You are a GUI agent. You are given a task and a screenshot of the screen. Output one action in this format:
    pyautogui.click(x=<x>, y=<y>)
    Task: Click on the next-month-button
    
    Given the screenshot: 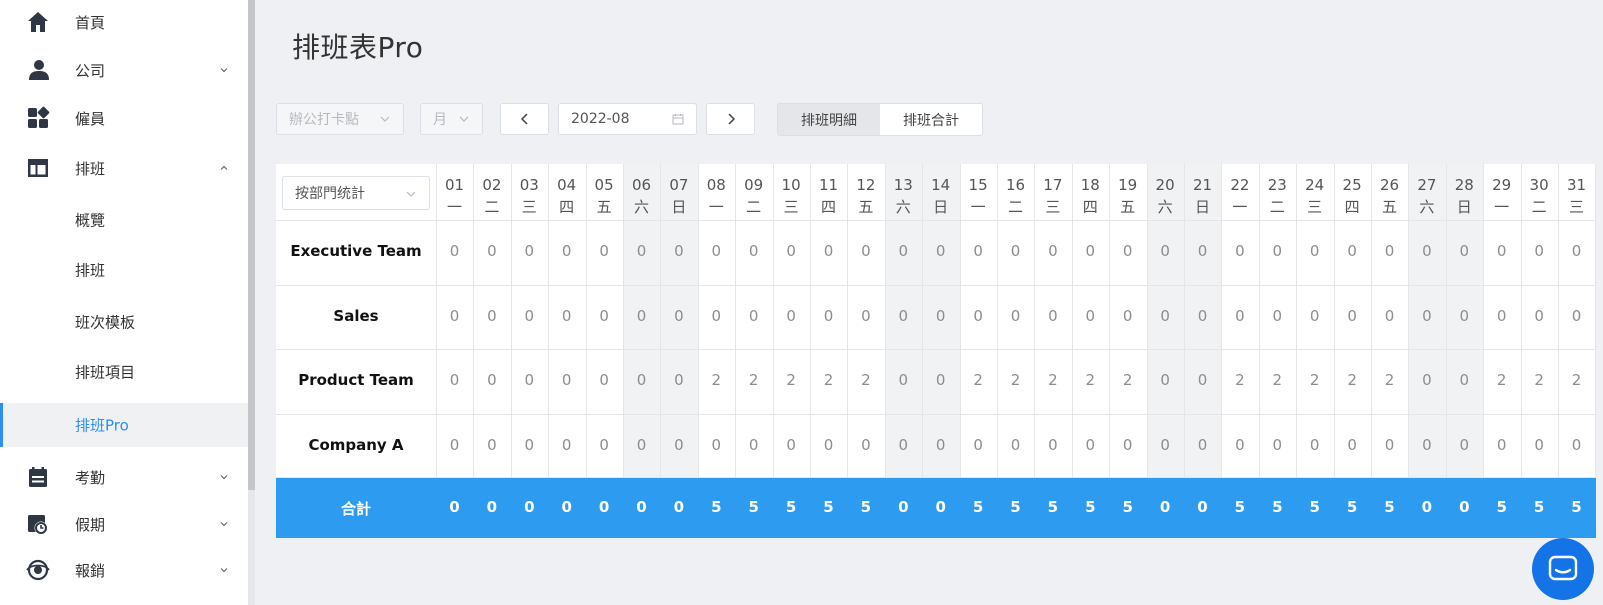 What is the action you would take?
    pyautogui.click(x=730, y=119)
    